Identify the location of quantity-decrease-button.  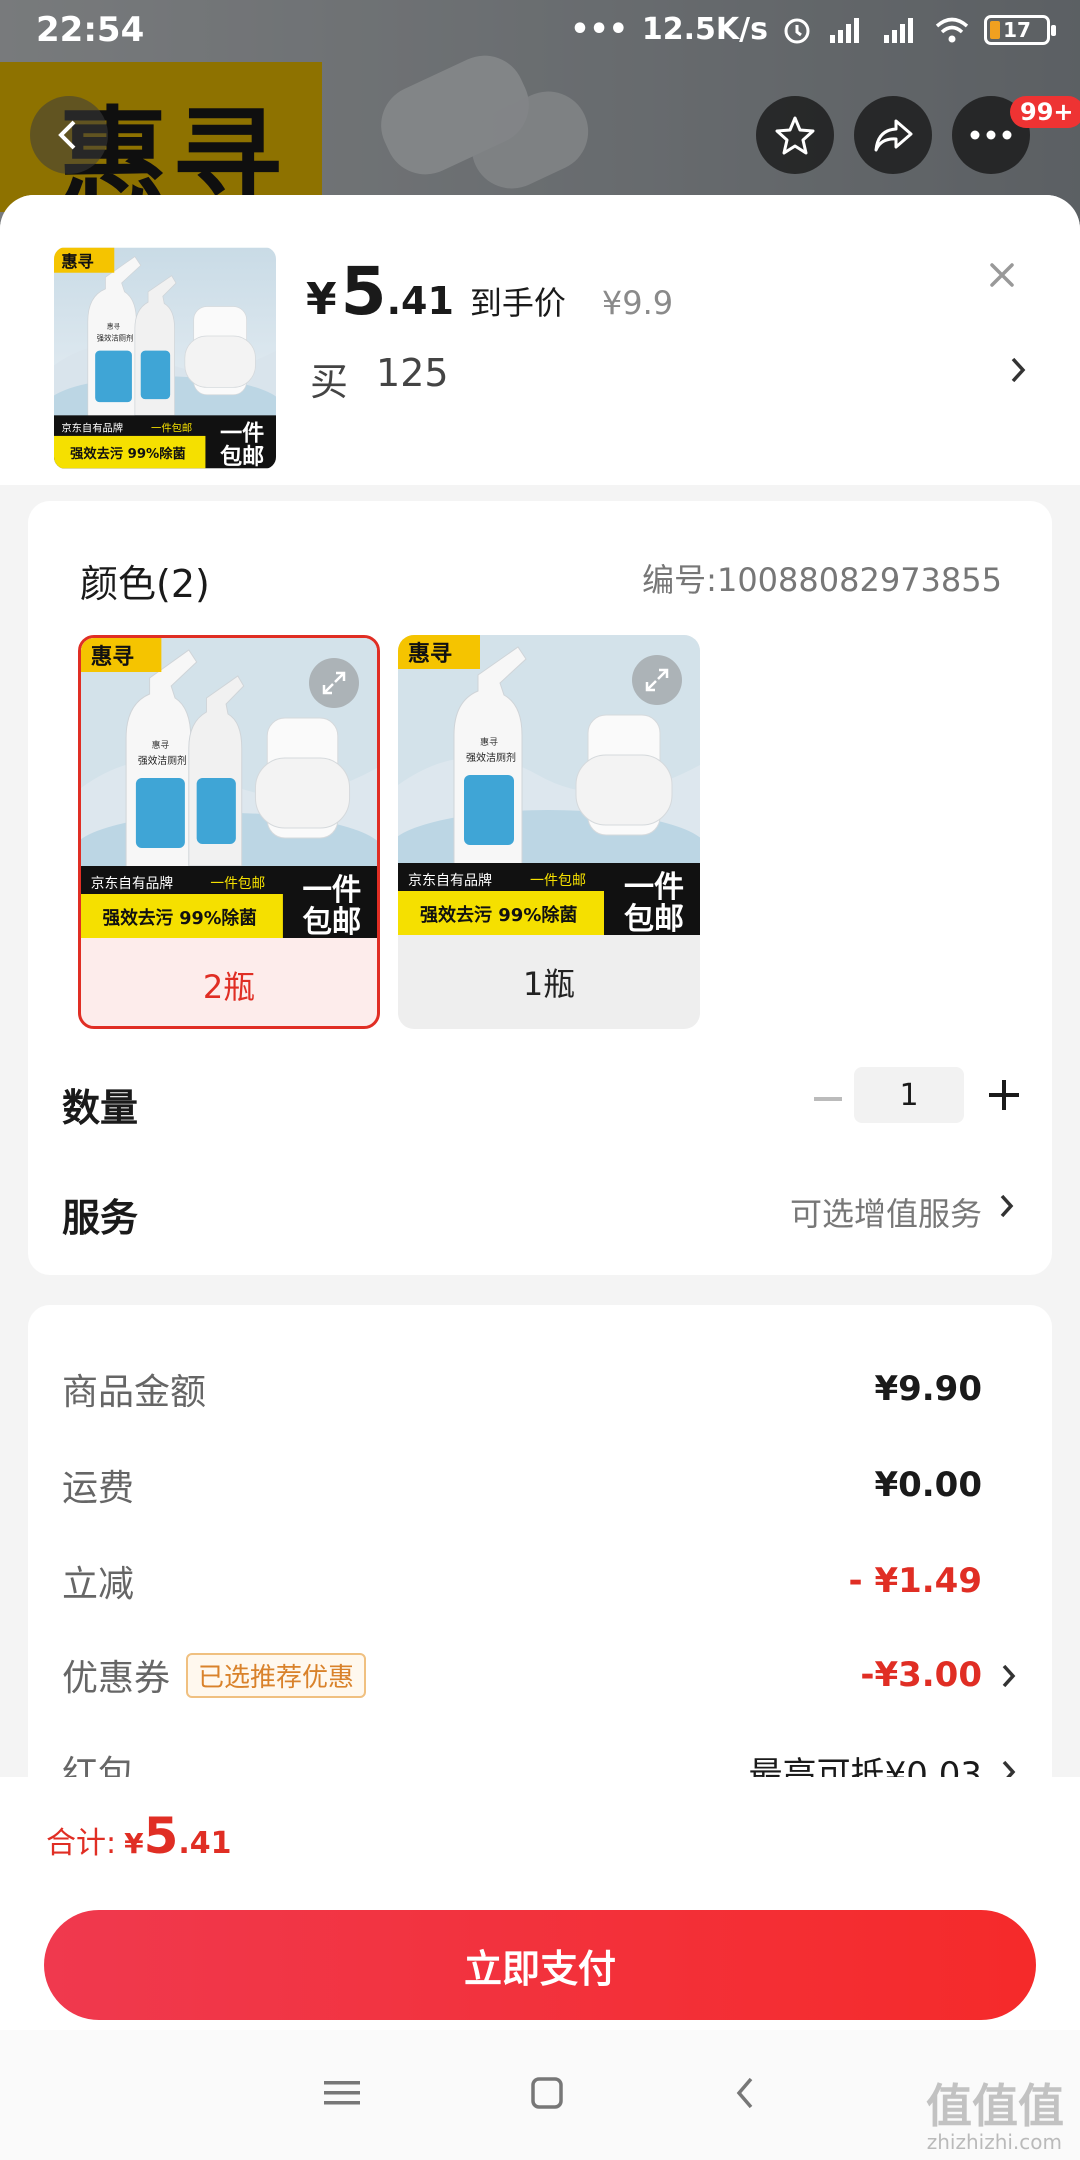
(828, 1099).